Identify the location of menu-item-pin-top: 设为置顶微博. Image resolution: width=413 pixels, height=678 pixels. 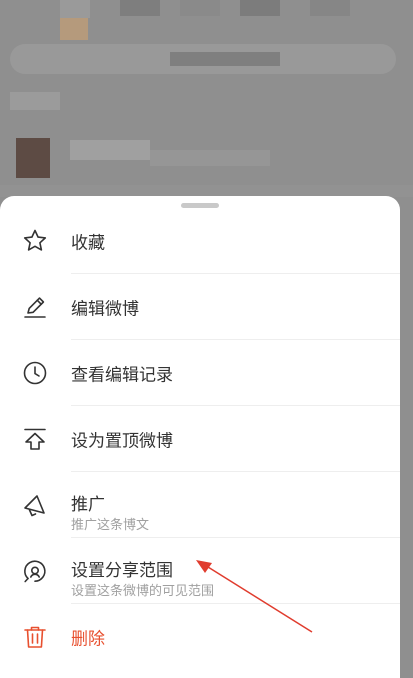
(200, 439).